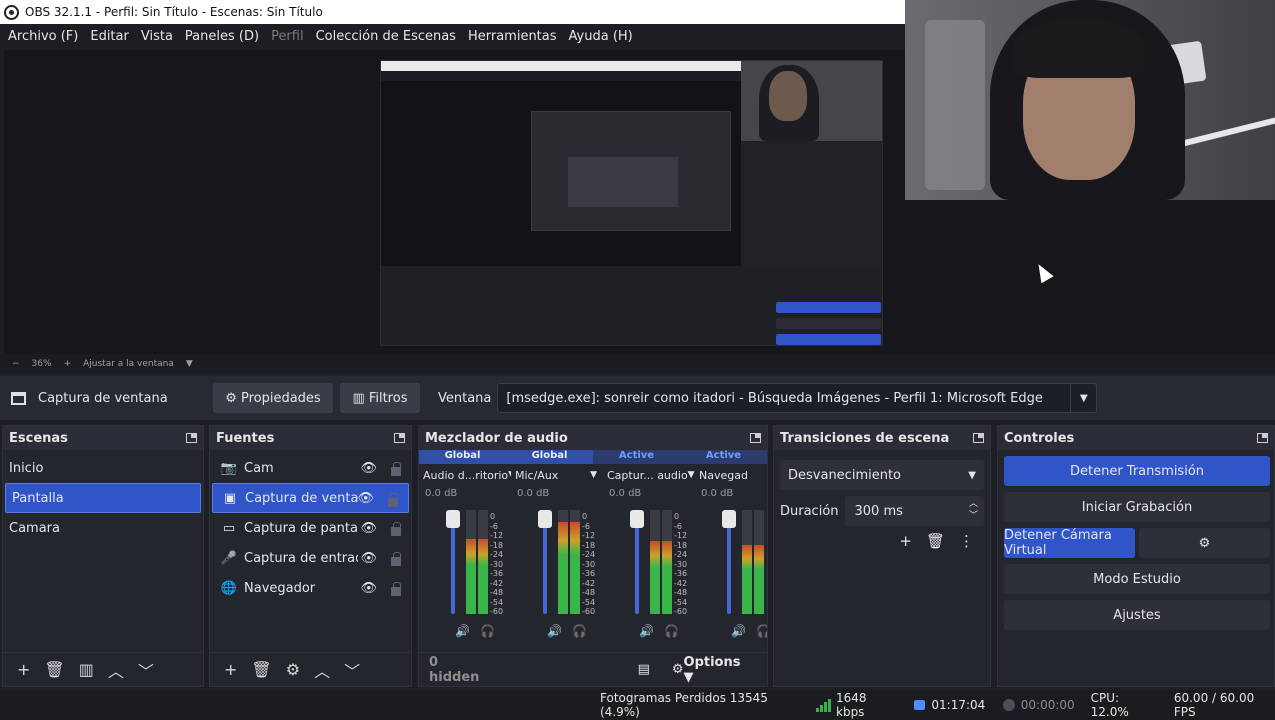  Describe the element at coordinates (1047, 705) in the screenshot. I see `record-time: 00:00:00` at that location.